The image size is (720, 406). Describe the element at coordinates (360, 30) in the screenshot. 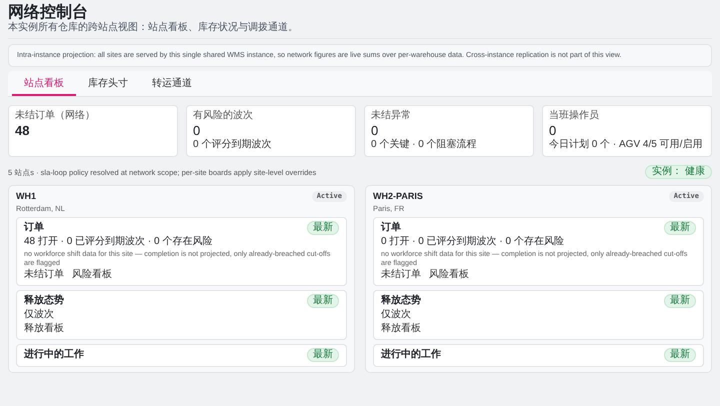

I see `page-subtitle: 本实例所有仓库的跨站点视图：站点看板、库存状况与调拨通道。` at that location.